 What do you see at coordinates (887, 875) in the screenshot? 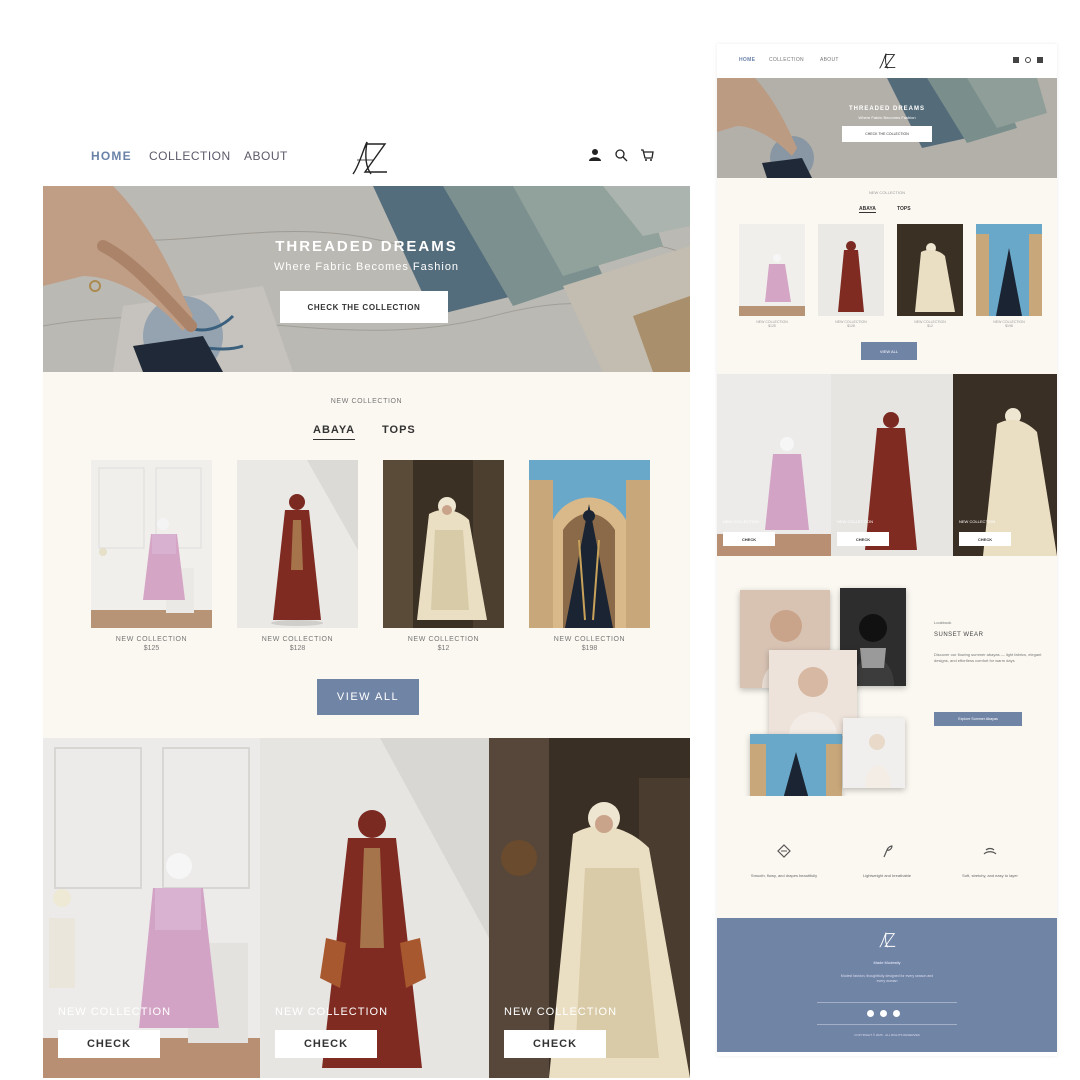
I see `feature-text: Lightweight and breathable` at bounding box center [887, 875].